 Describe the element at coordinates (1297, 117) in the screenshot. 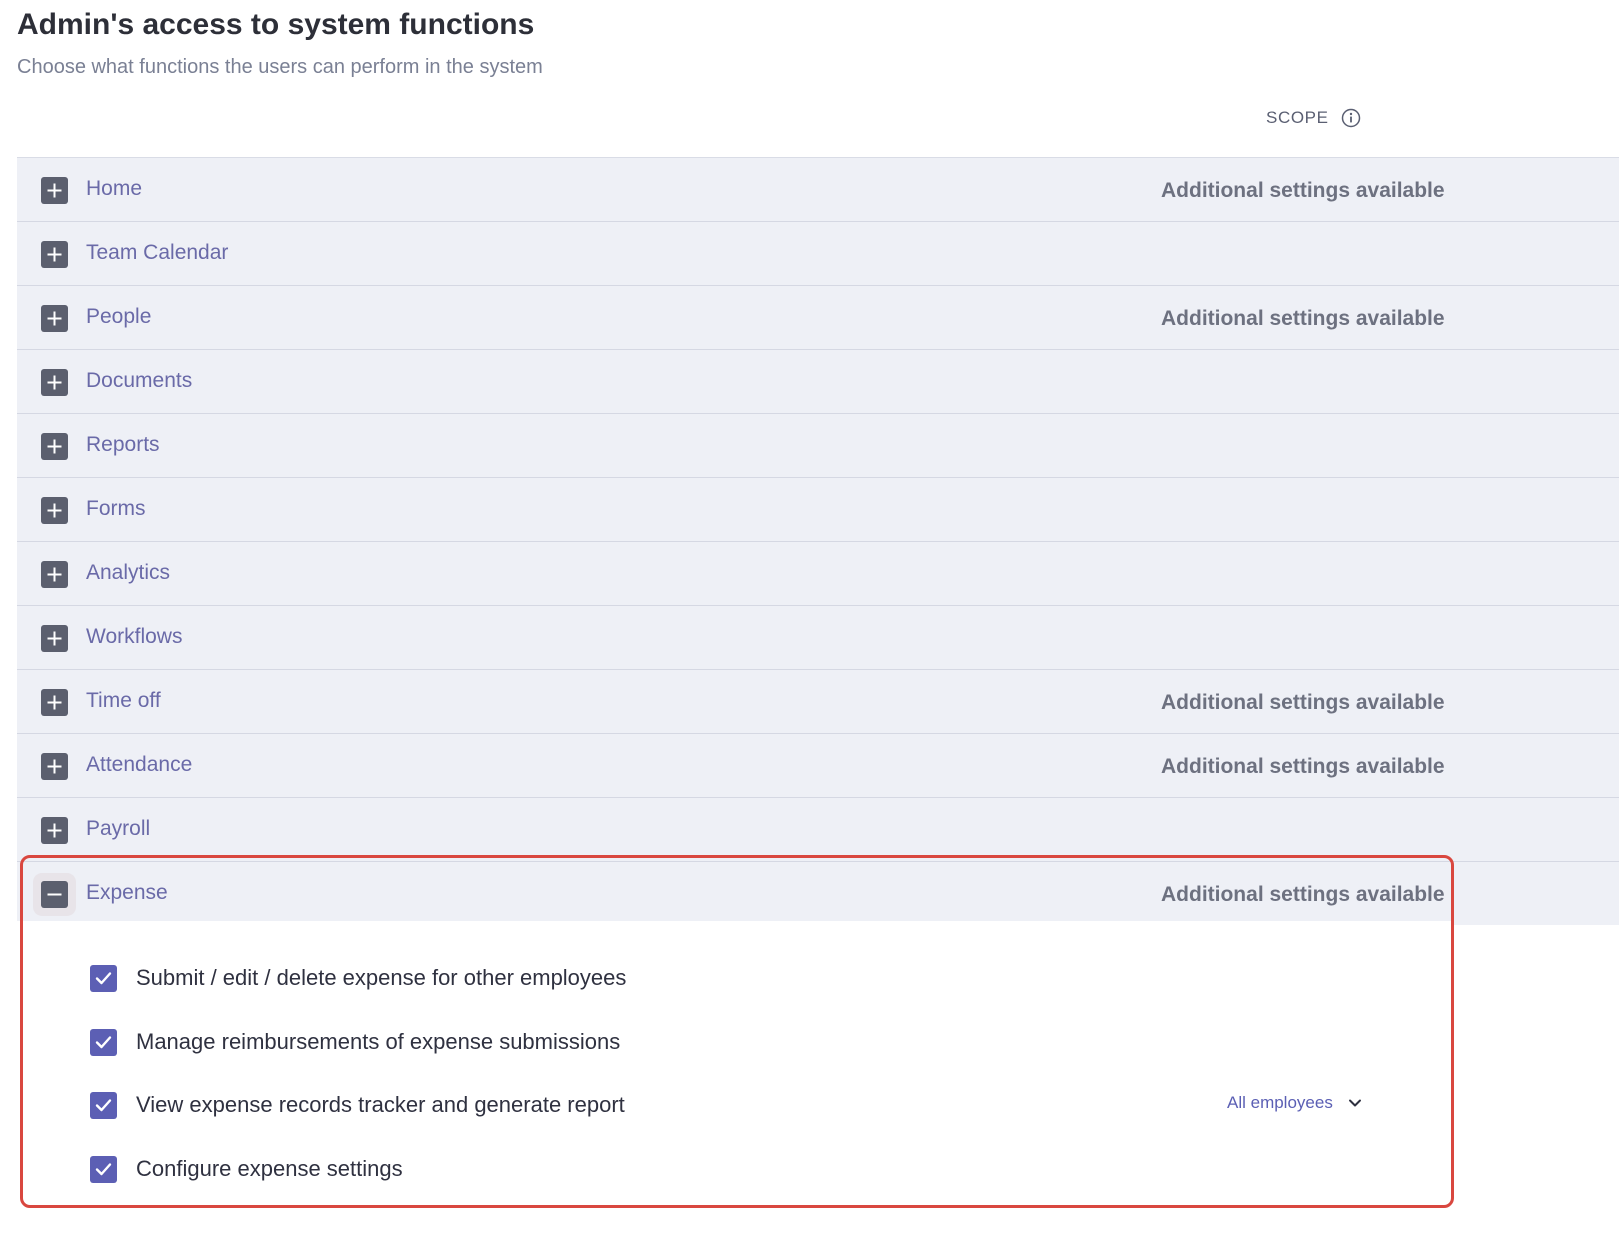

I see `scope-label: SCOPE` at that location.